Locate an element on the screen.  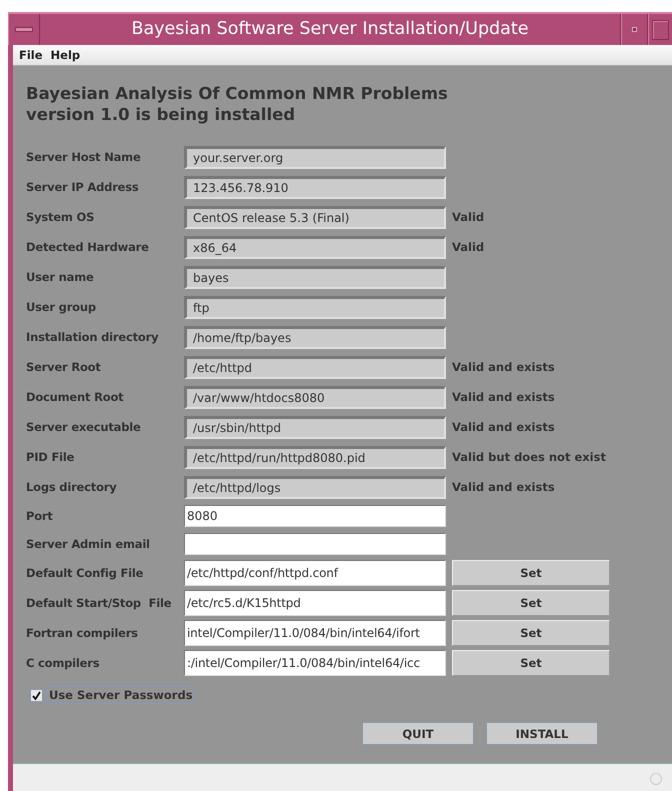
field-label: Detected Hardware is located at coordinates (88, 247).